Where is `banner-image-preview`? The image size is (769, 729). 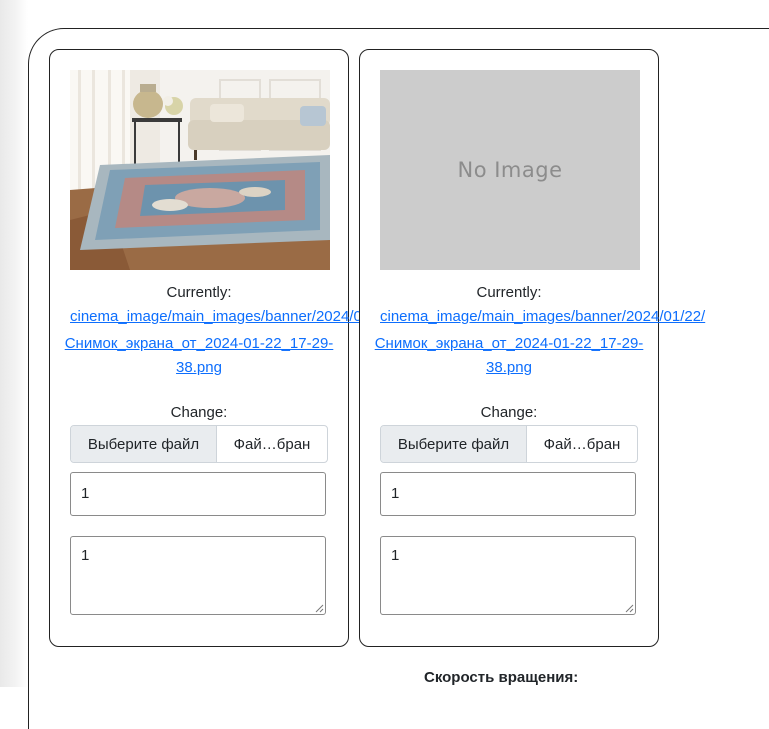 banner-image-preview is located at coordinates (200, 170).